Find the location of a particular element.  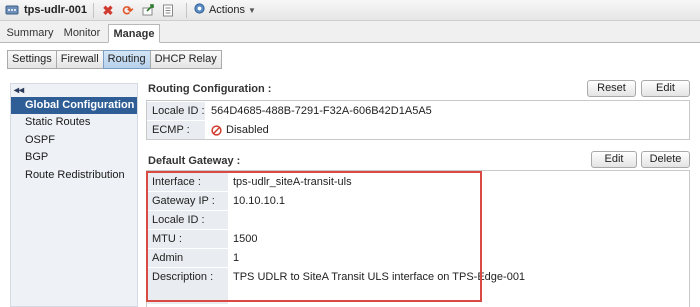

subtab-routing: Routing is located at coordinates (126, 59).